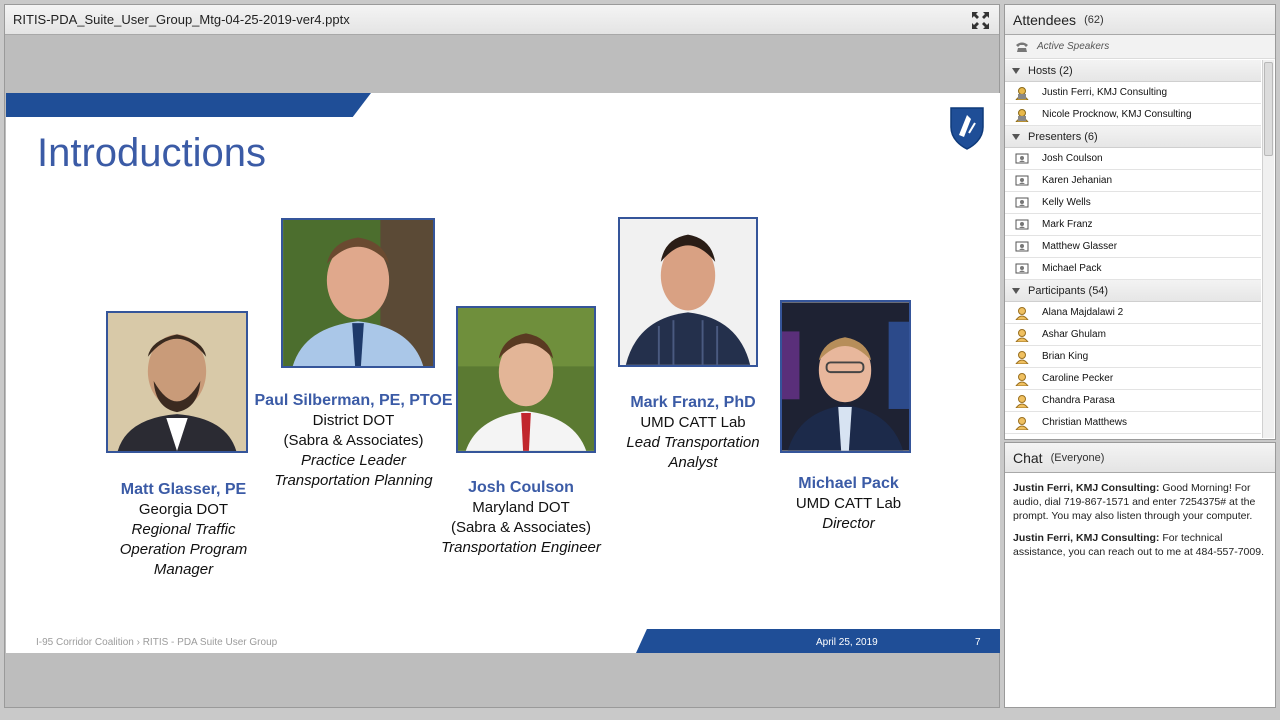 This screenshot has width=1280, height=720. I want to click on attendee-row: Michael Pack, so click(1133, 269).